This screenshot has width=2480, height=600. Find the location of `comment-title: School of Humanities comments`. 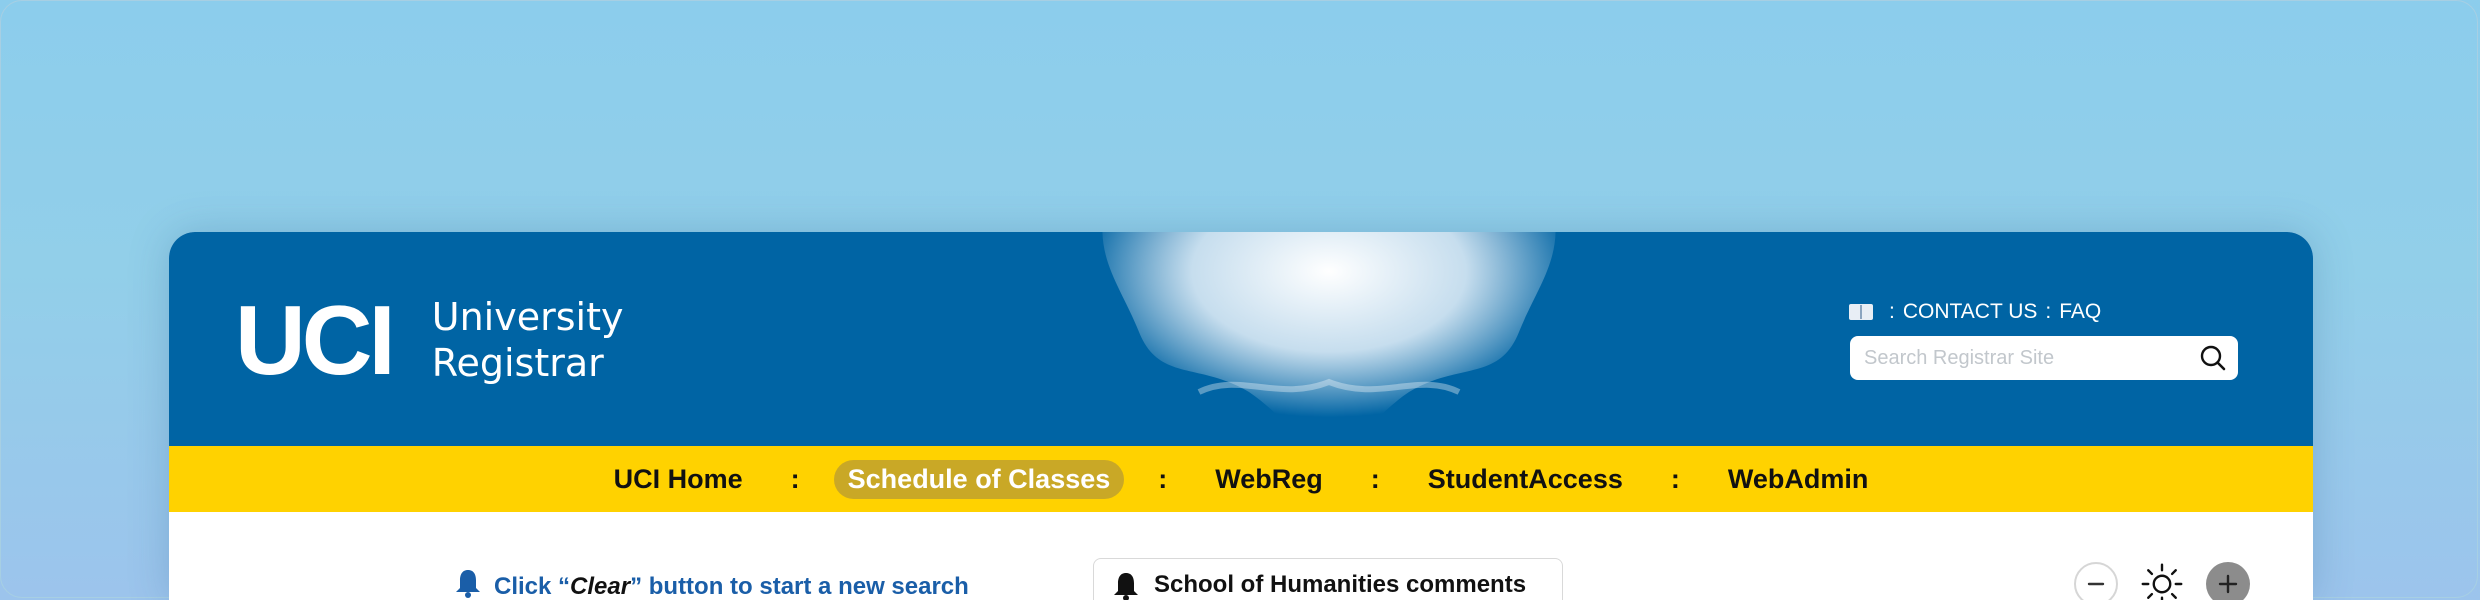

comment-title: School of Humanities comments is located at coordinates (1340, 584).